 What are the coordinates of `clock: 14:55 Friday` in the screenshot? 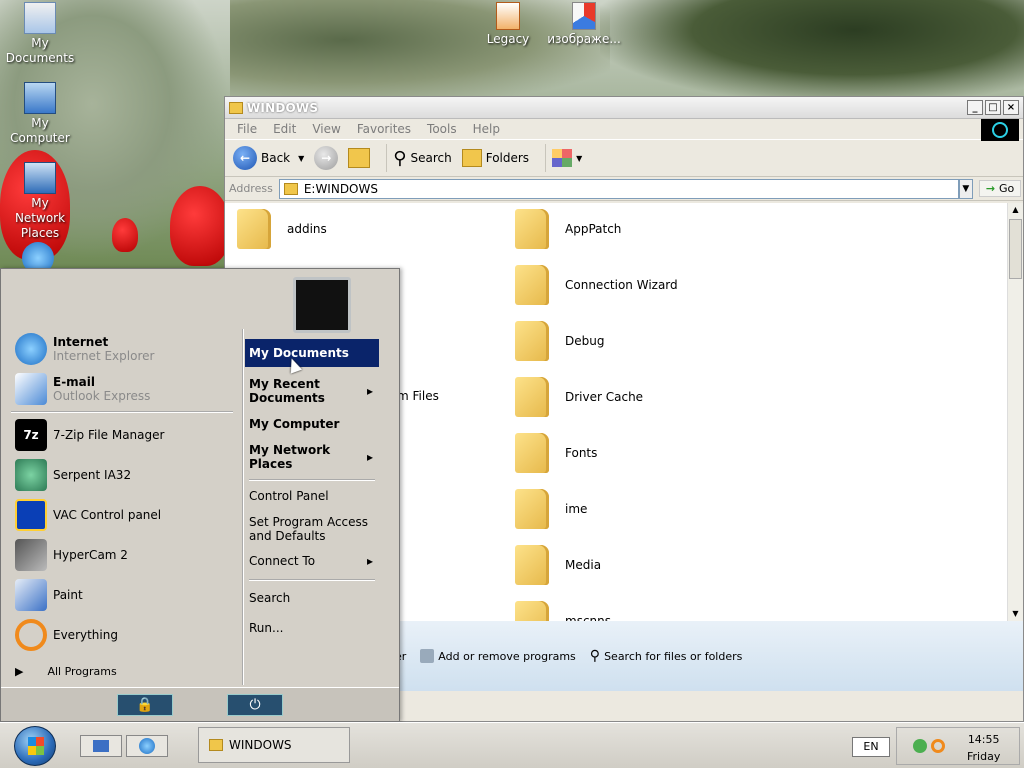 It's located at (983, 748).